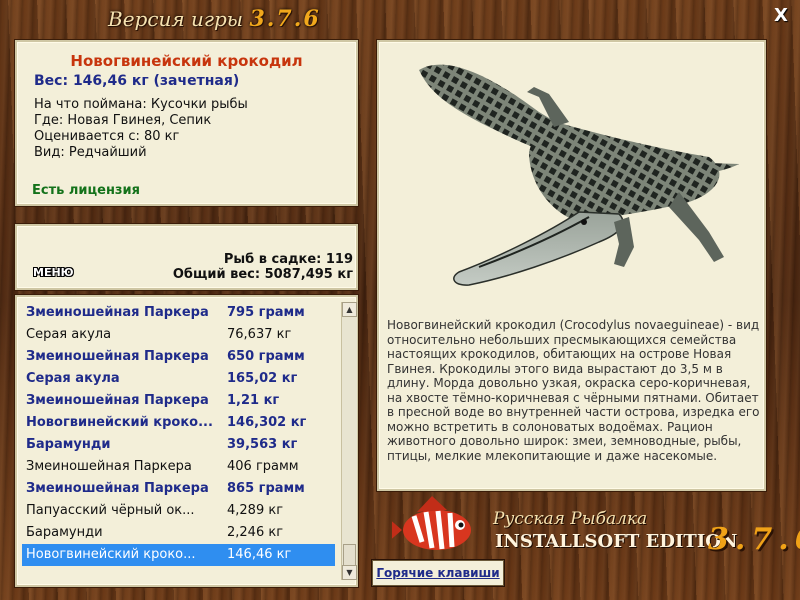 Image resolution: width=800 pixels, height=600 pixels. What do you see at coordinates (349, 555) in the screenshot?
I see `scroll-thumb` at bounding box center [349, 555].